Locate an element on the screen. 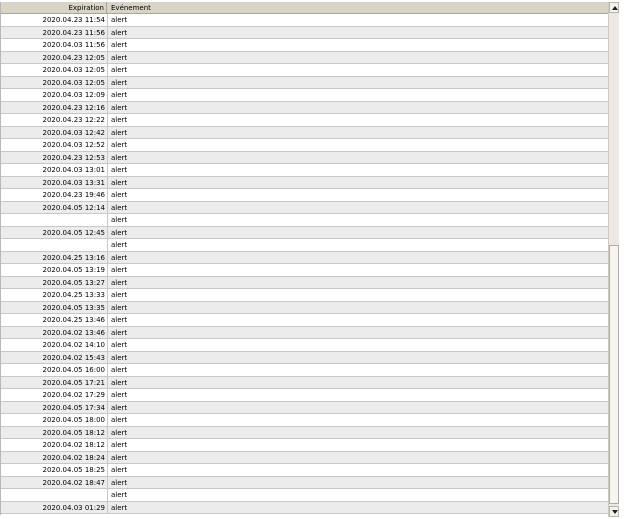 Image resolution: width=625 pixels, height=519 pixels. table-row: 2020.04.03 12:52 alert is located at coordinates (305, 145).